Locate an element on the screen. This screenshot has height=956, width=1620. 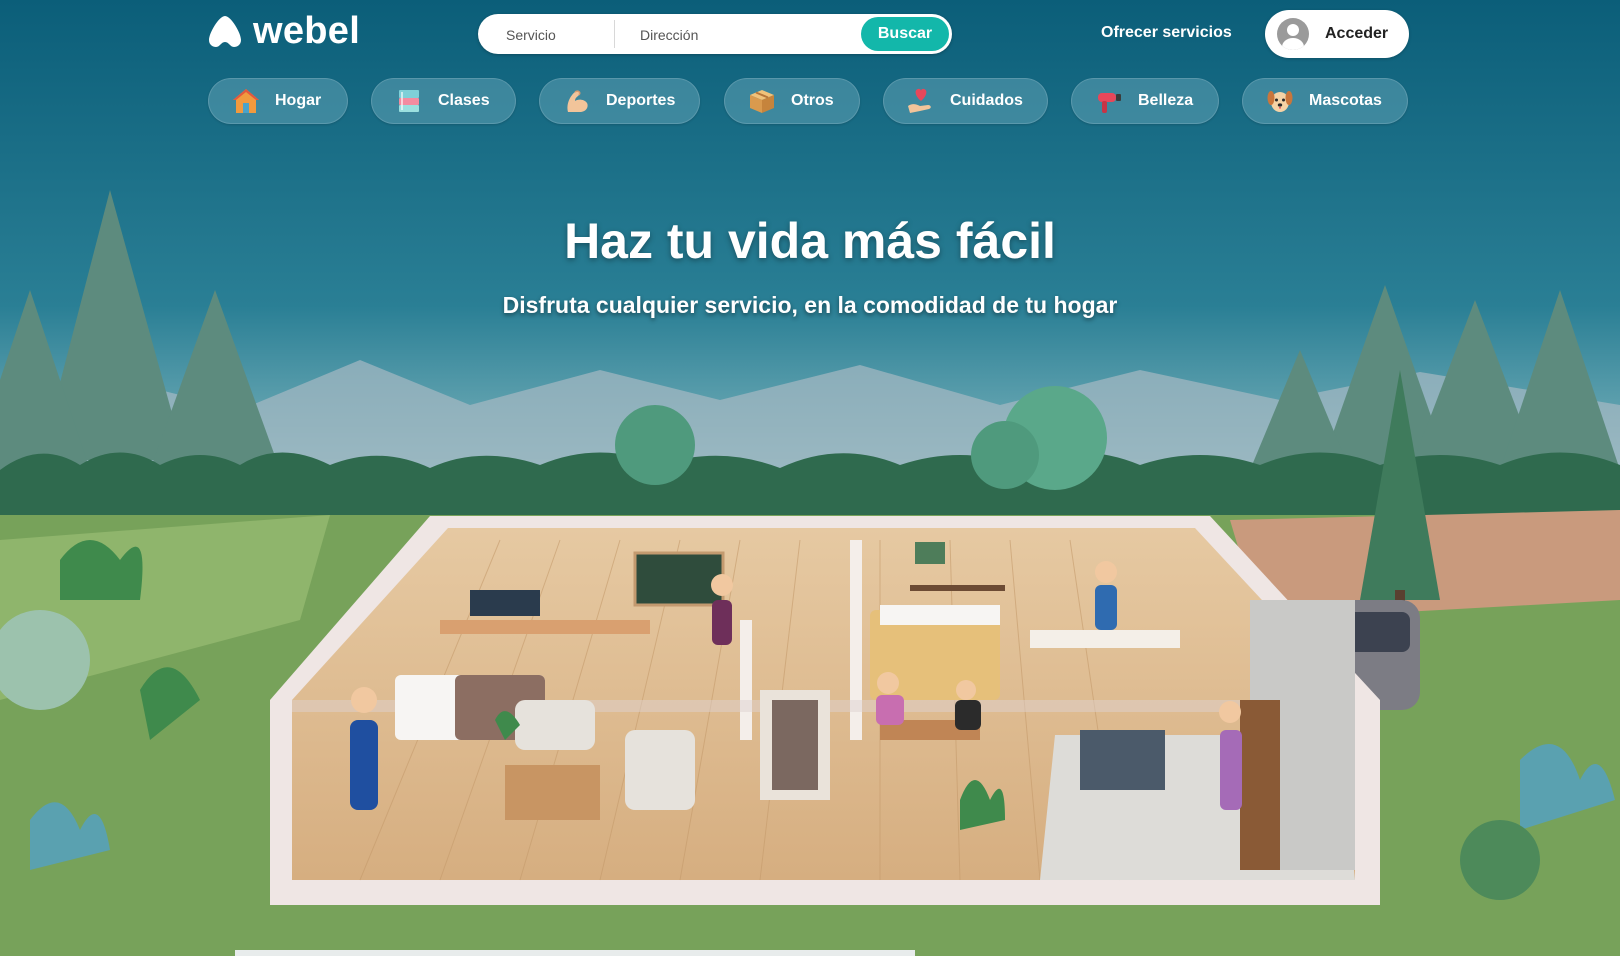
brand-logo: webel is located at coordinates (283, 31).